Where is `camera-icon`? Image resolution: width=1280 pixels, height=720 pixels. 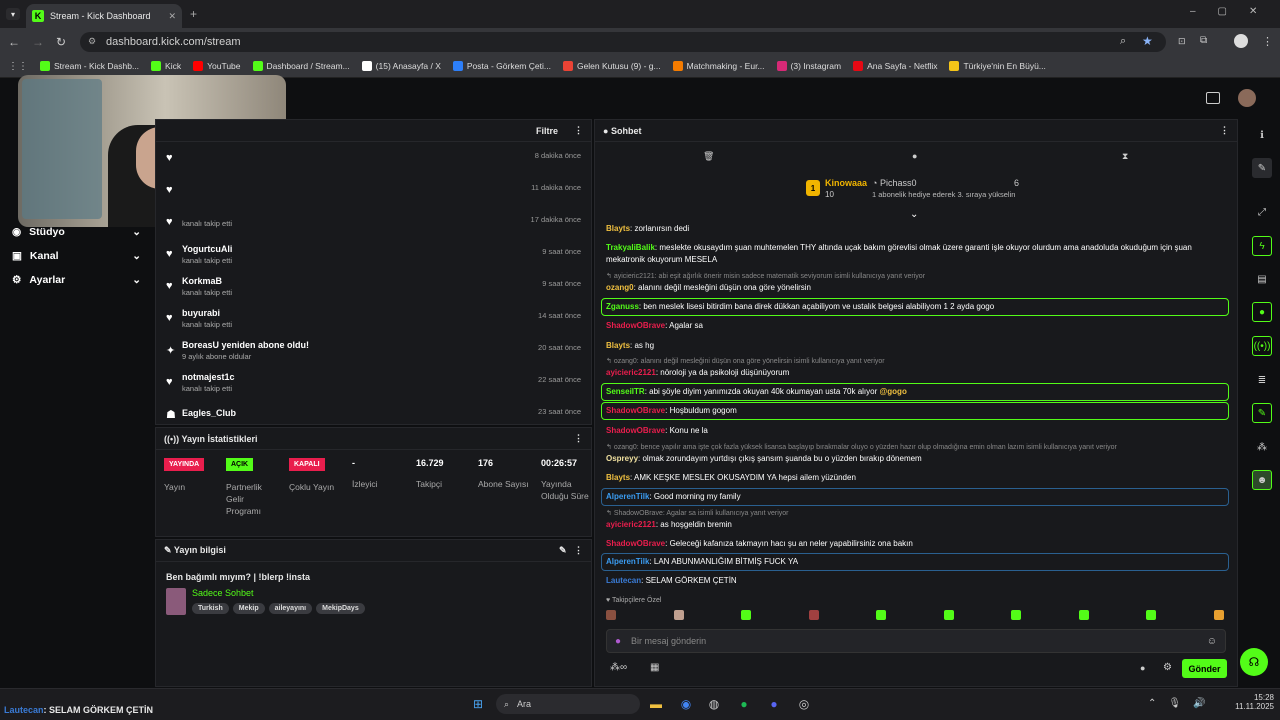
camera-icon is located at coordinates (1213, 98).